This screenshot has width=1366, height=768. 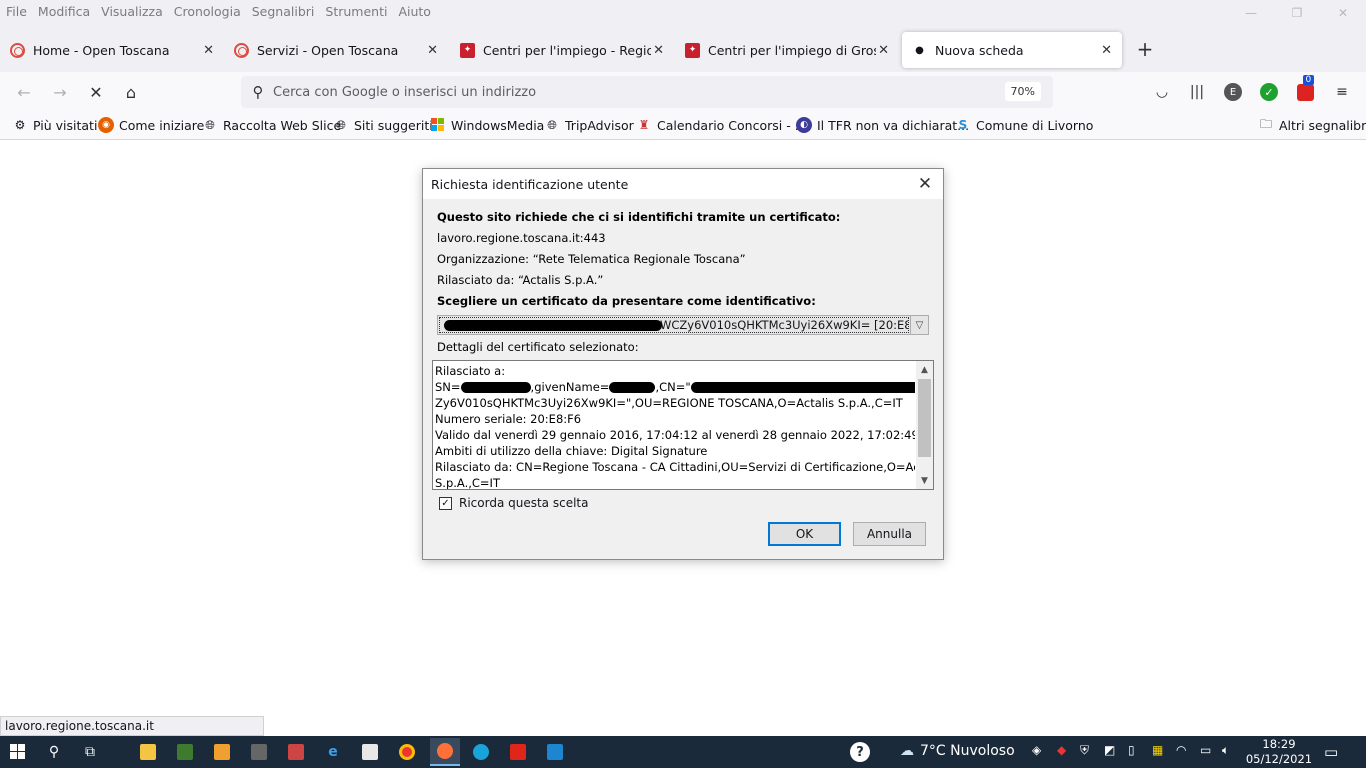 What do you see at coordinates (924, 418) in the screenshot?
I see `scroll-thumb` at bounding box center [924, 418].